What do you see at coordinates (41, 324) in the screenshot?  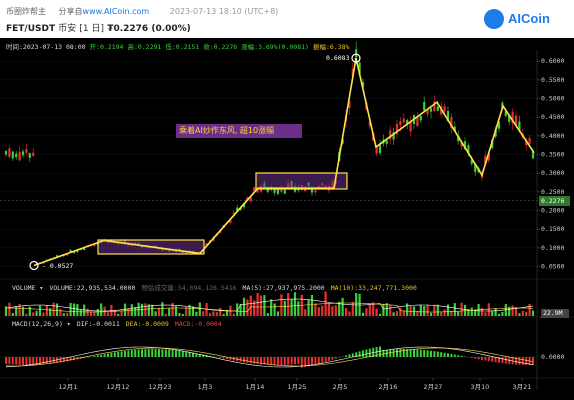 I see `macd-title: MACD(12,26,9) ▾` at bounding box center [41, 324].